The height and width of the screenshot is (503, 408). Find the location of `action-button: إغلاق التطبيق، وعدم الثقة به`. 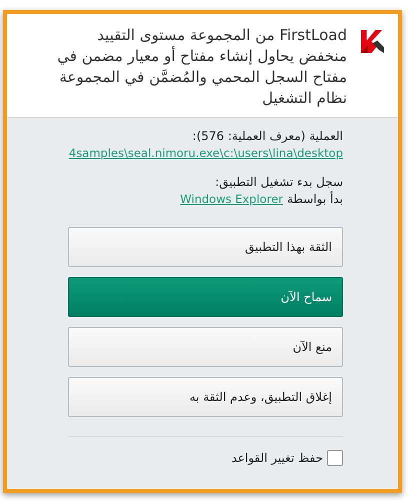

action-button: إغلاق التطبيق، وعدم الثقة به is located at coordinates (205, 397).